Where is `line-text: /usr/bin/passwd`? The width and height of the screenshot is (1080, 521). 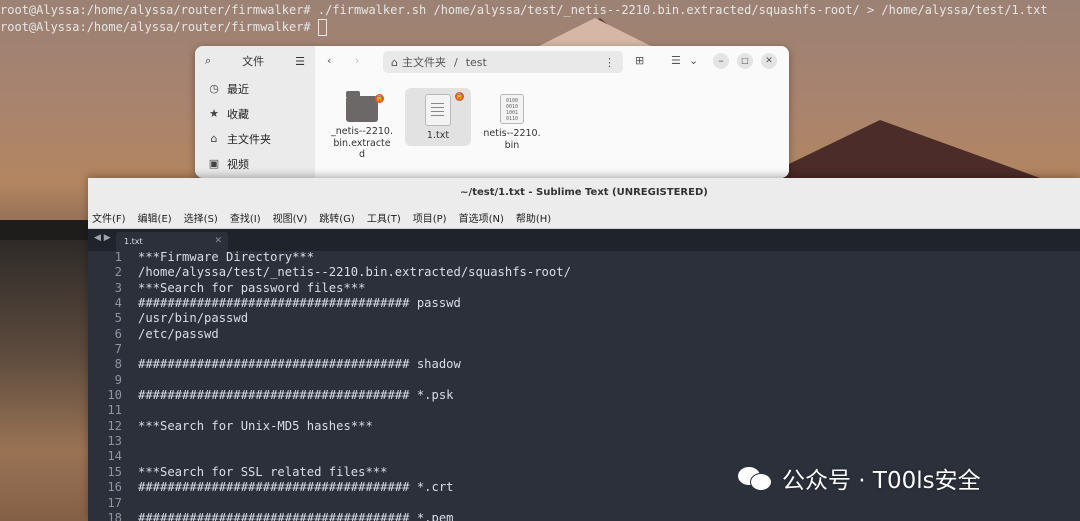 line-text: /usr/bin/passwd is located at coordinates (193, 318).